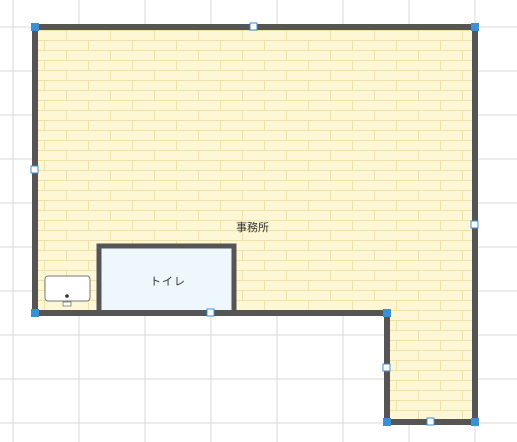 The height and width of the screenshot is (442, 517). What do you see at coordinates (168, 281) in the screenshot?
I see `room-label-toilet: トイレ` at bounding box center [168, 281].